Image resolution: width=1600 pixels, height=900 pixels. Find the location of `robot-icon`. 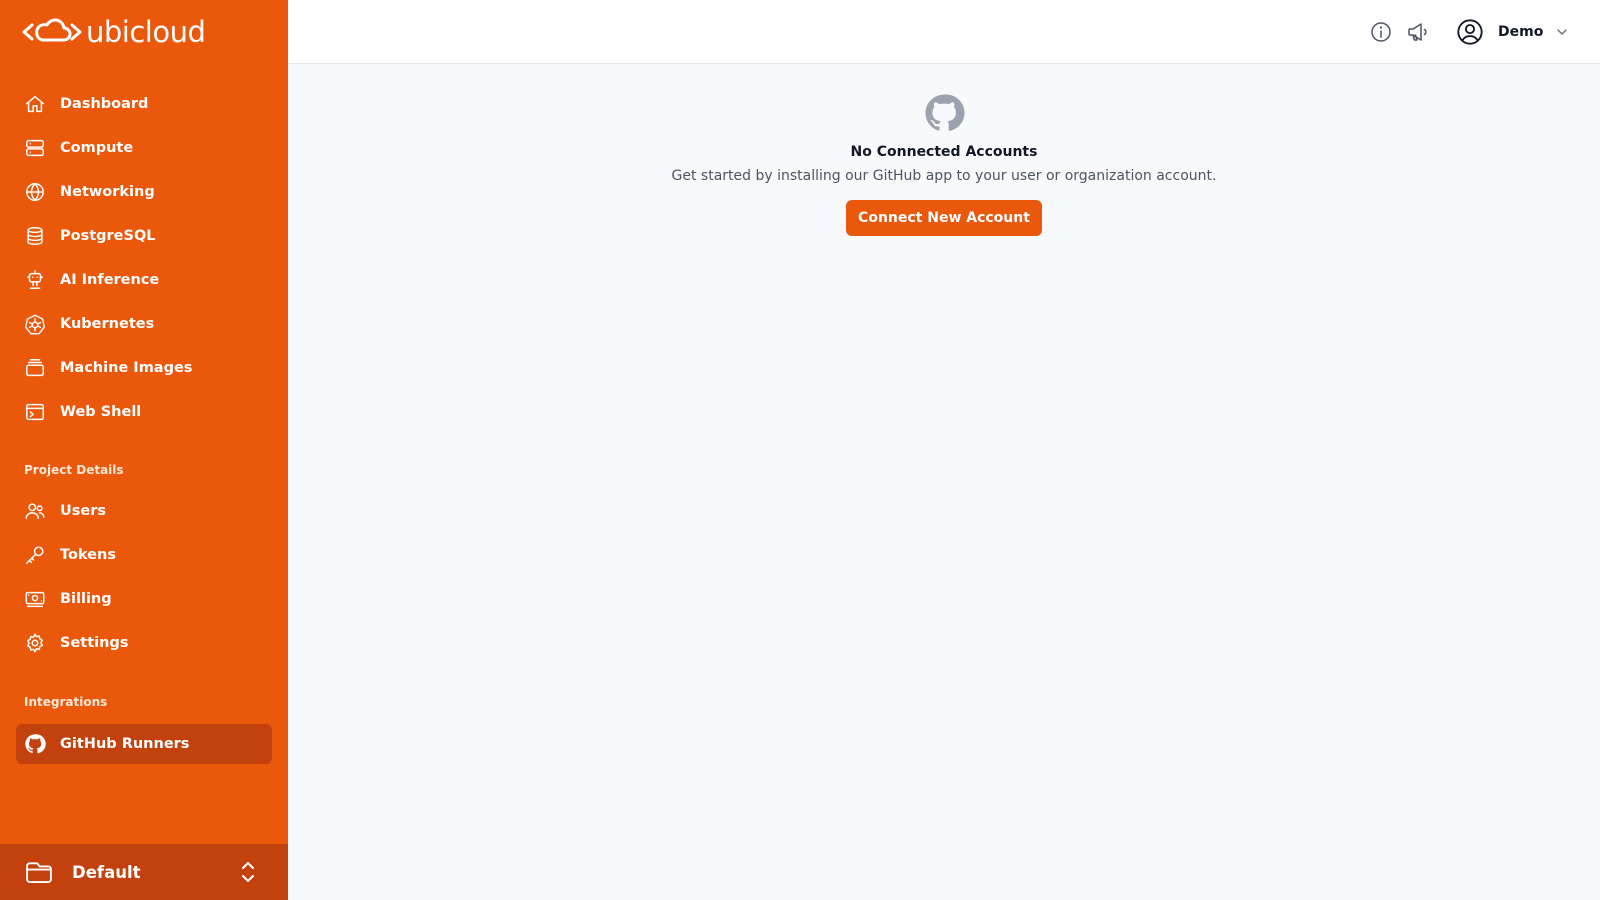

robot-icon is located at coordinates (35, 280).